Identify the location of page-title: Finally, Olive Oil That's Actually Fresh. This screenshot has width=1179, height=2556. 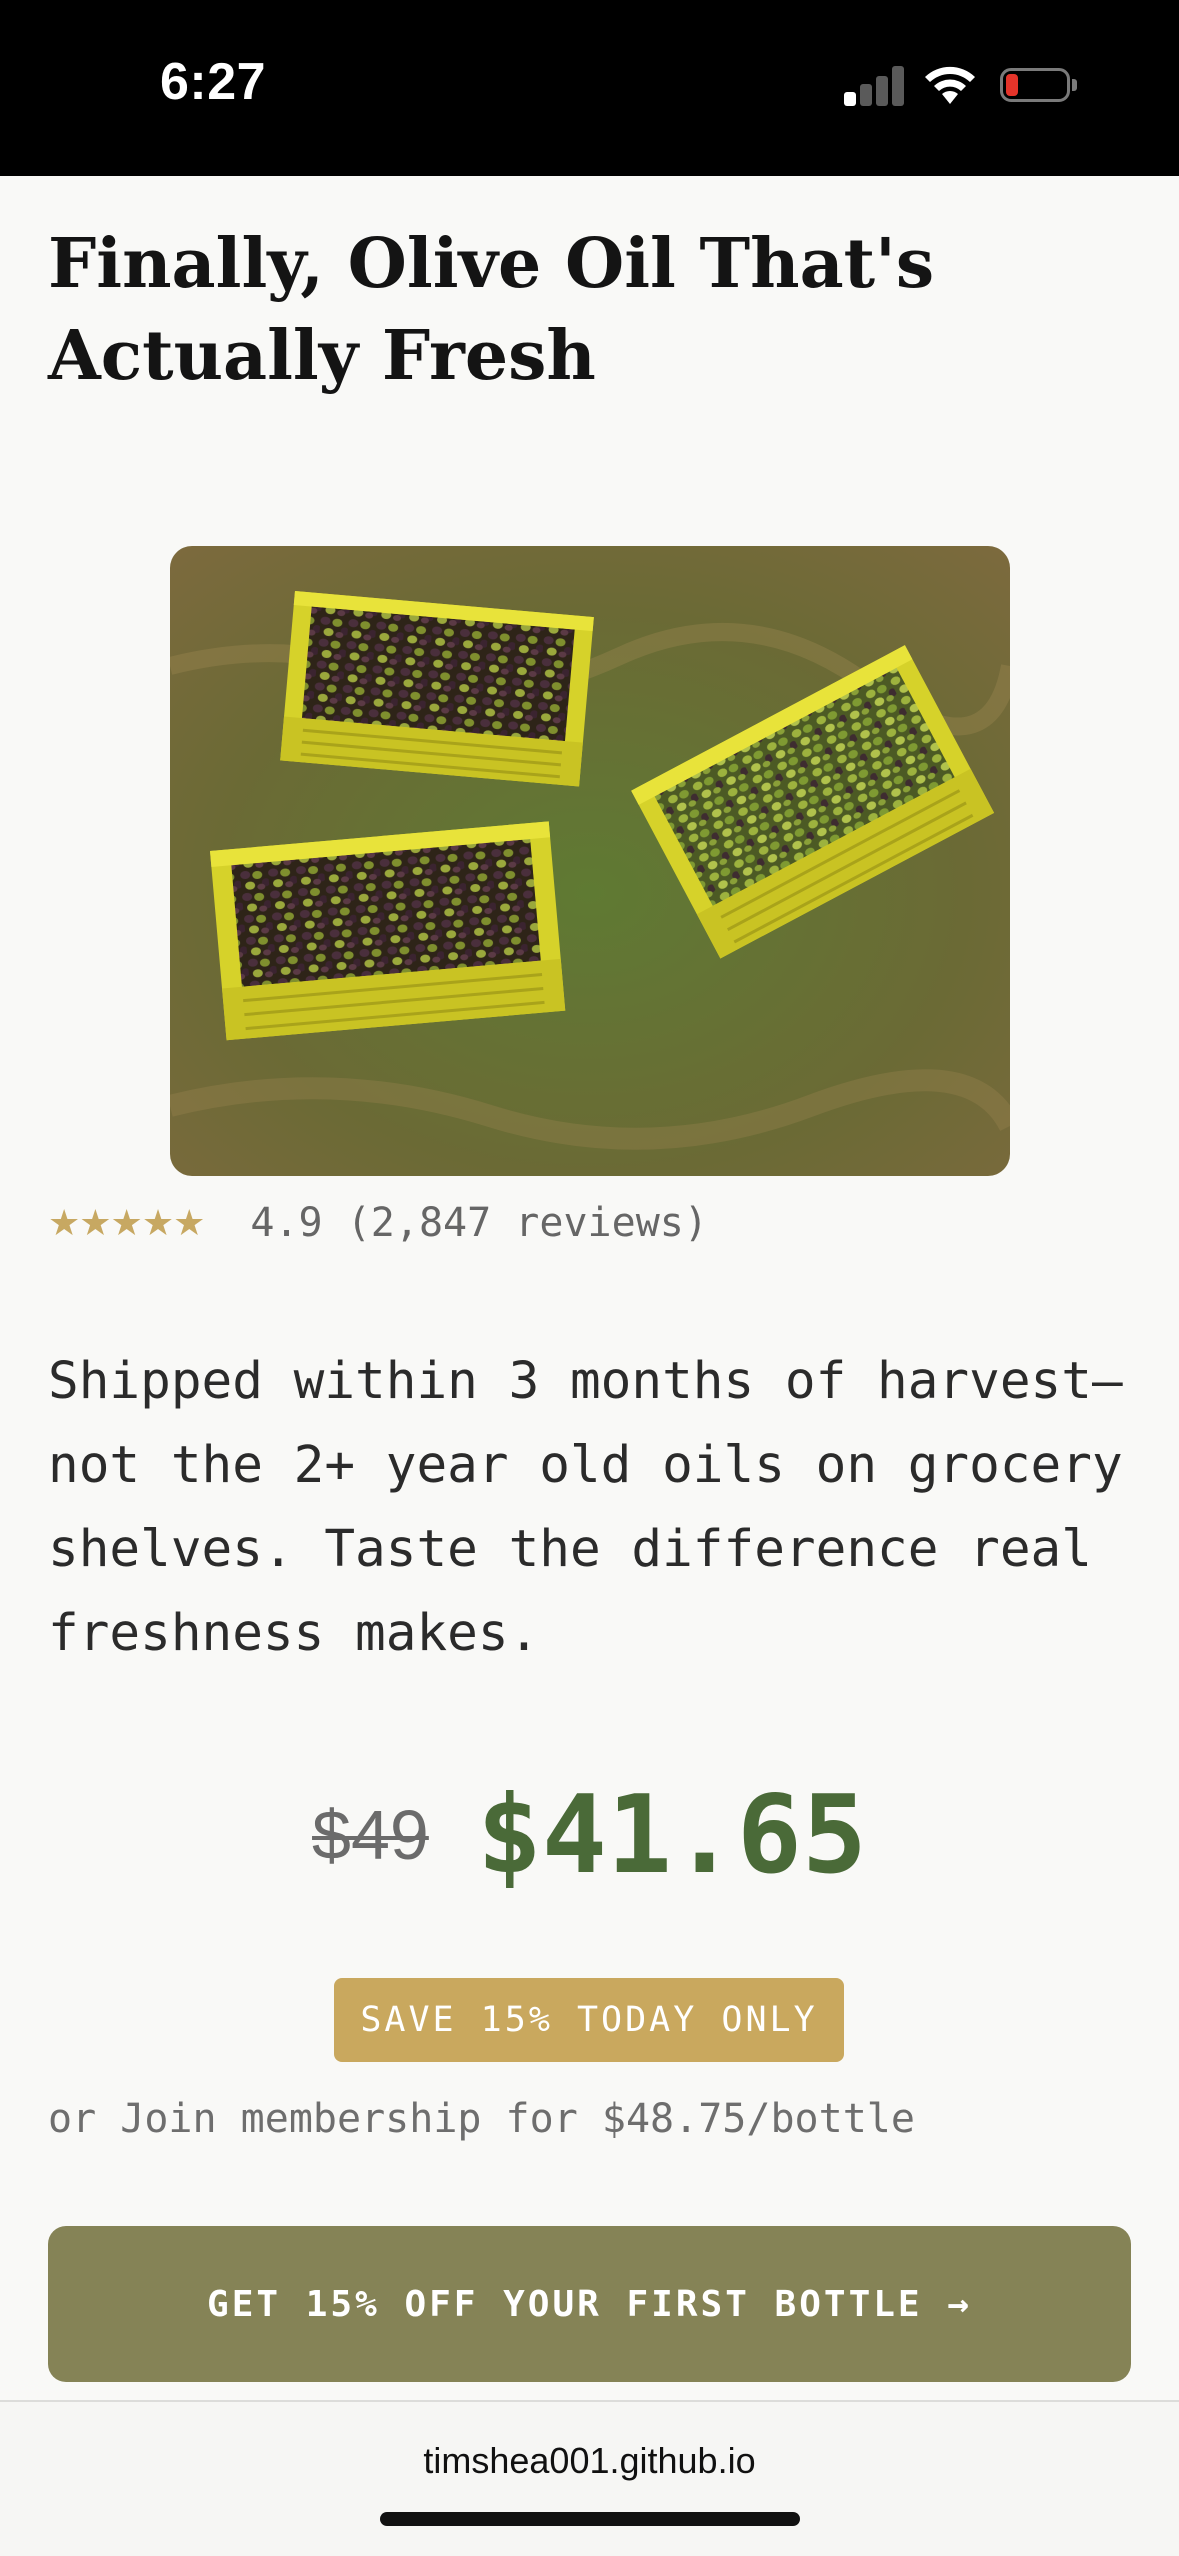
(491, 310).